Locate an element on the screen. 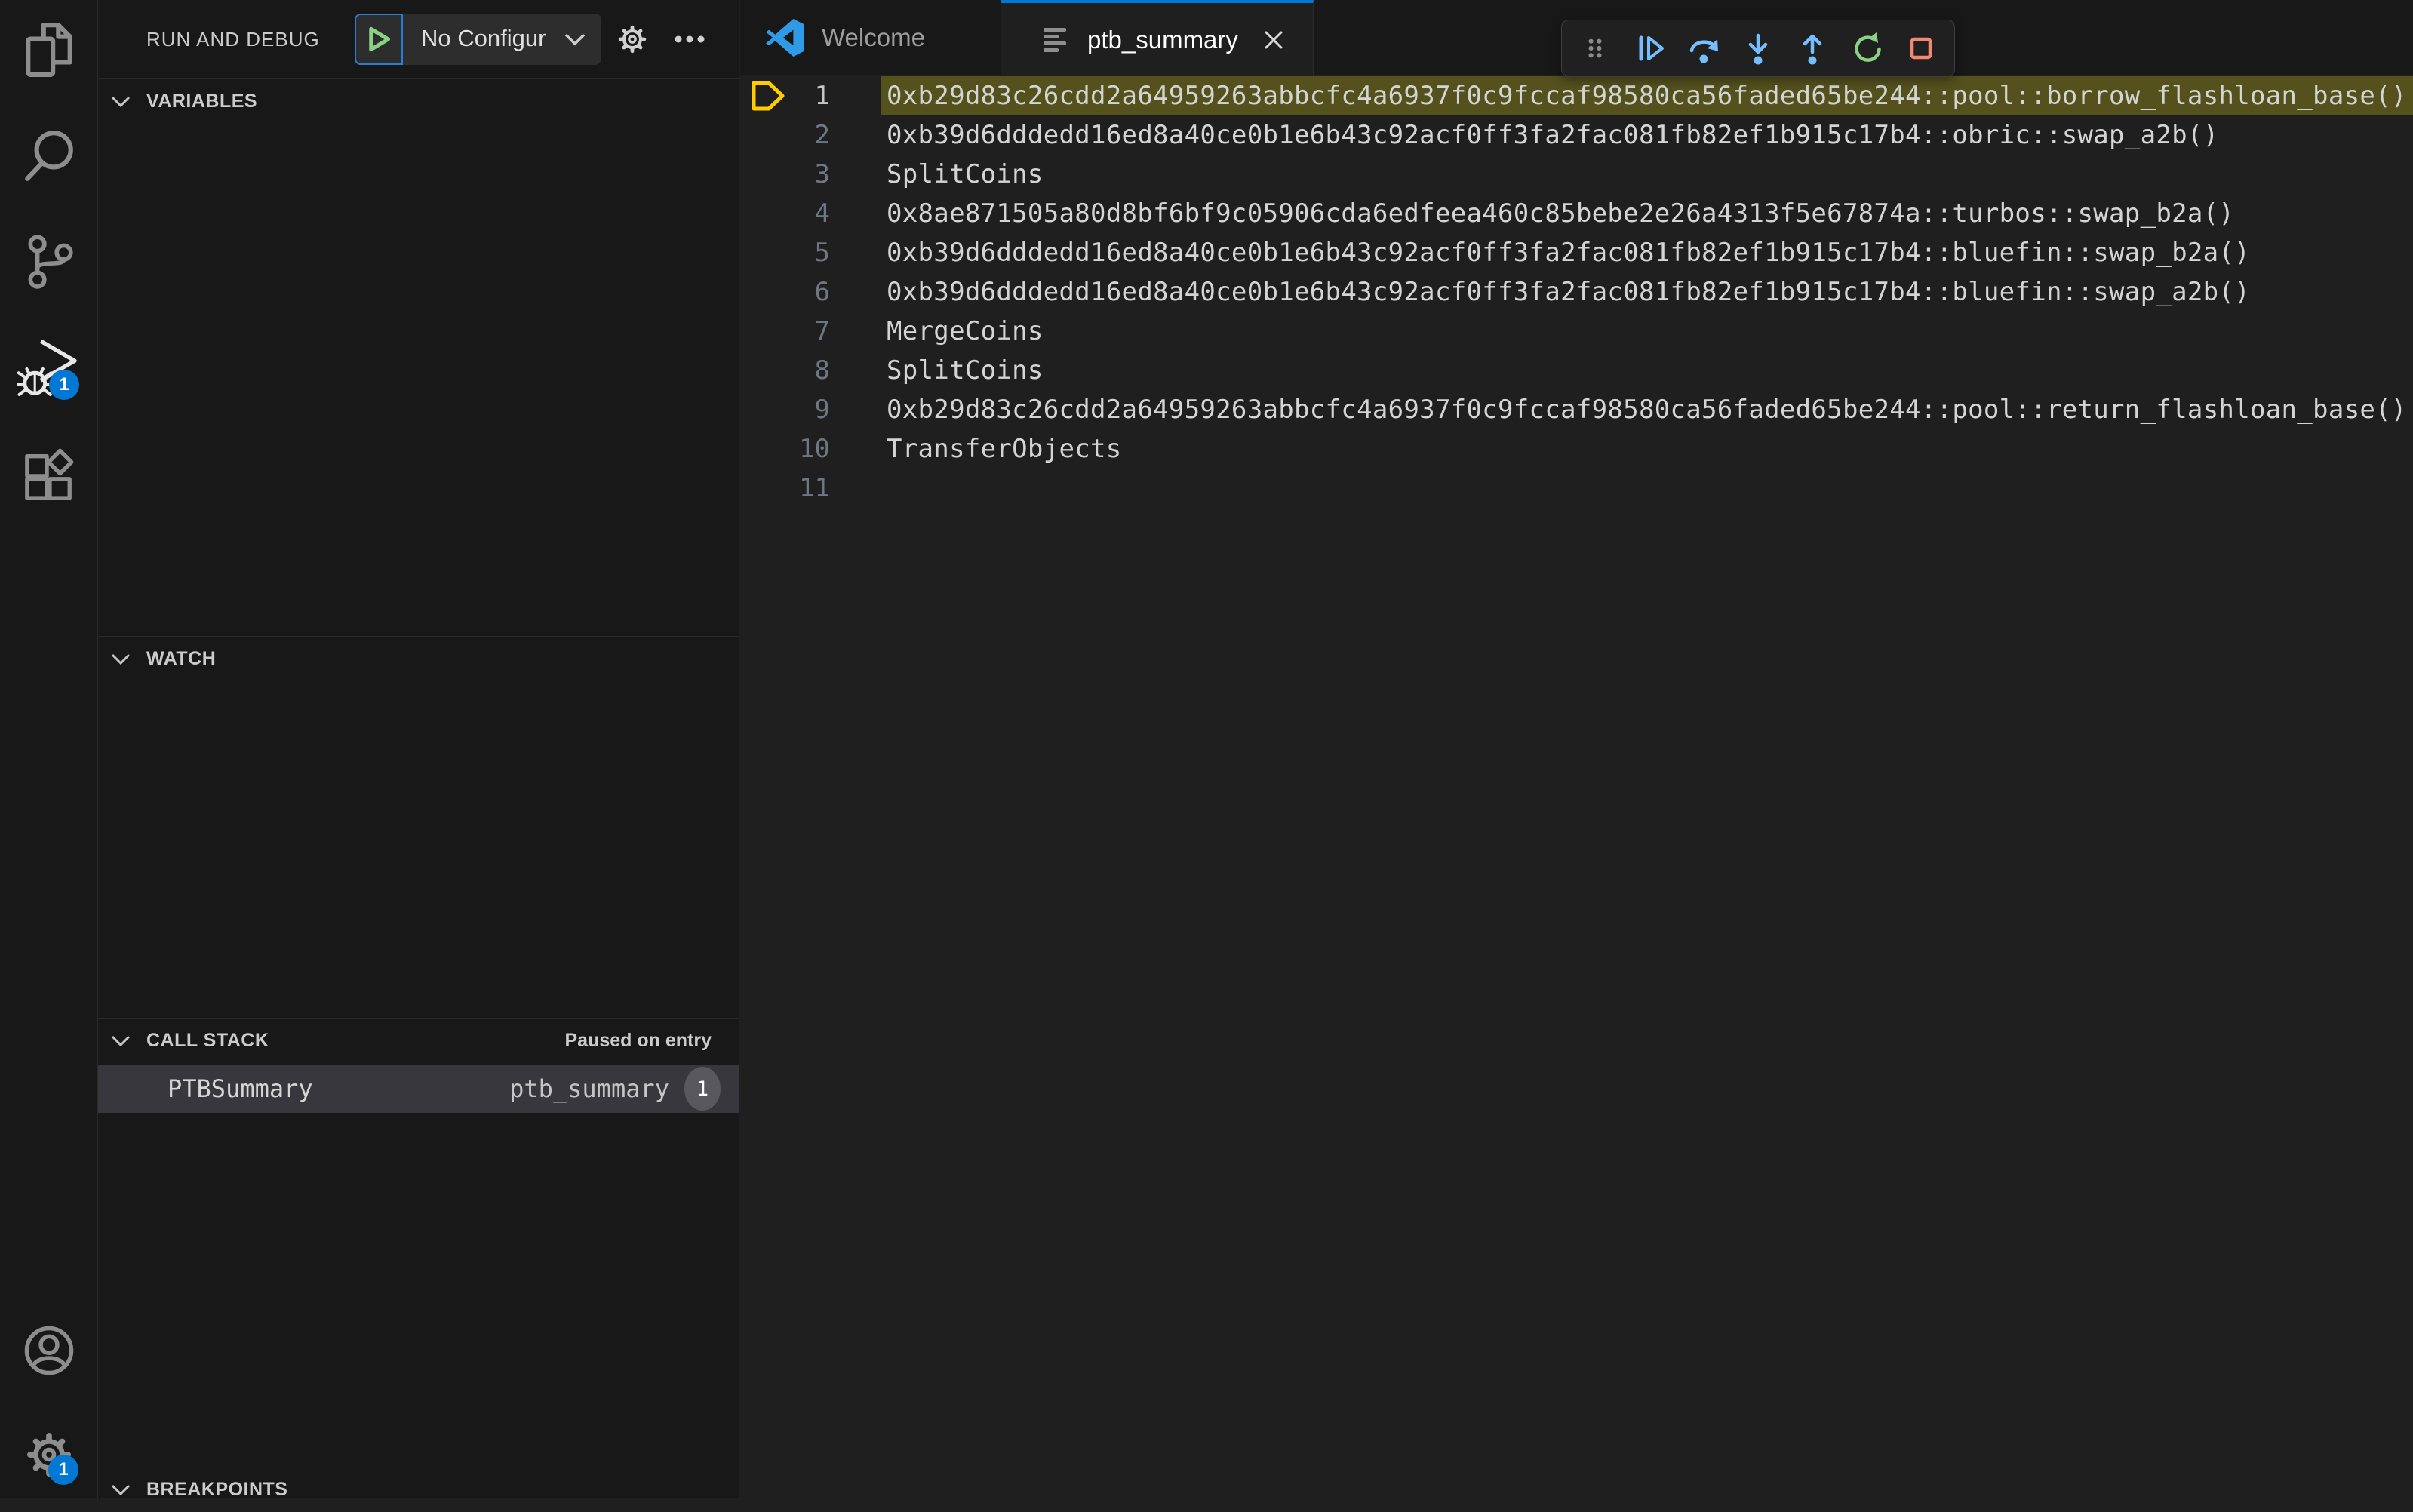 This screenshot has width=2413, height=1512. restart-button is located at coordinates (1866, 48).